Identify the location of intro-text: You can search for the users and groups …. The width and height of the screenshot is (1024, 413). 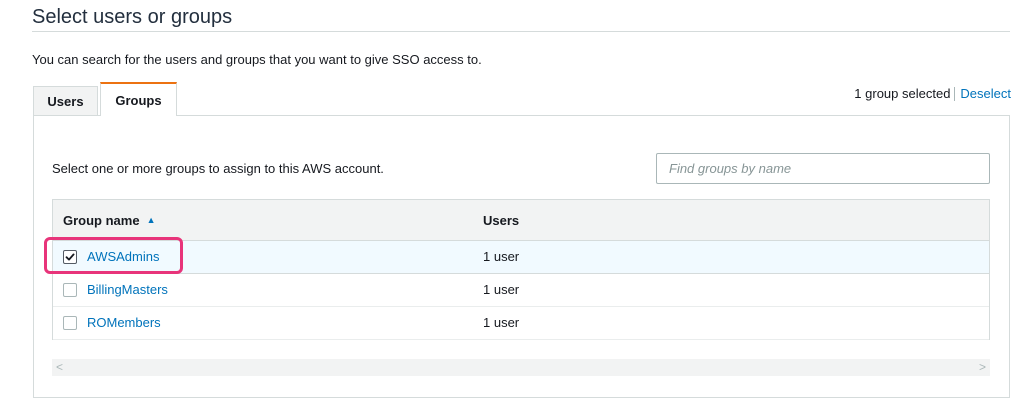
(257, 59).